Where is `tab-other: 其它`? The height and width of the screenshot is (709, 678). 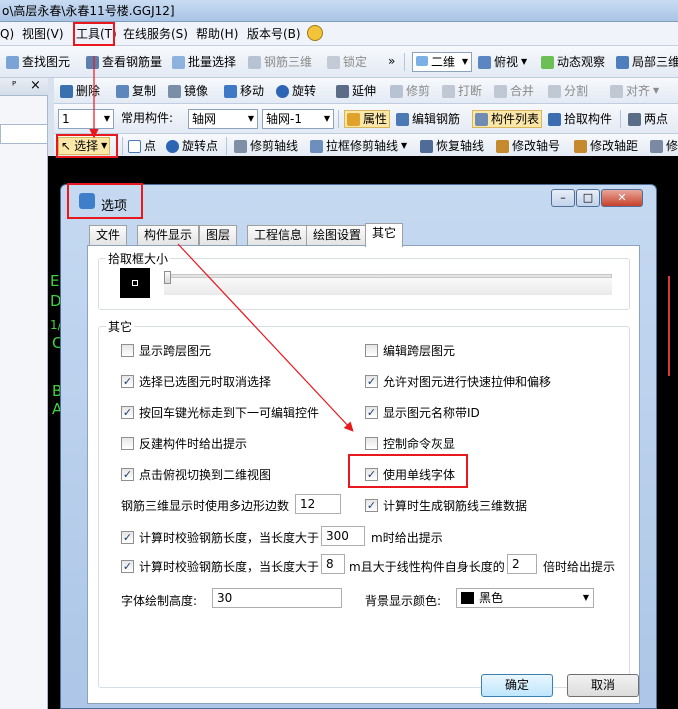 tab-other: 其它 is located at coordinates (384, 235).